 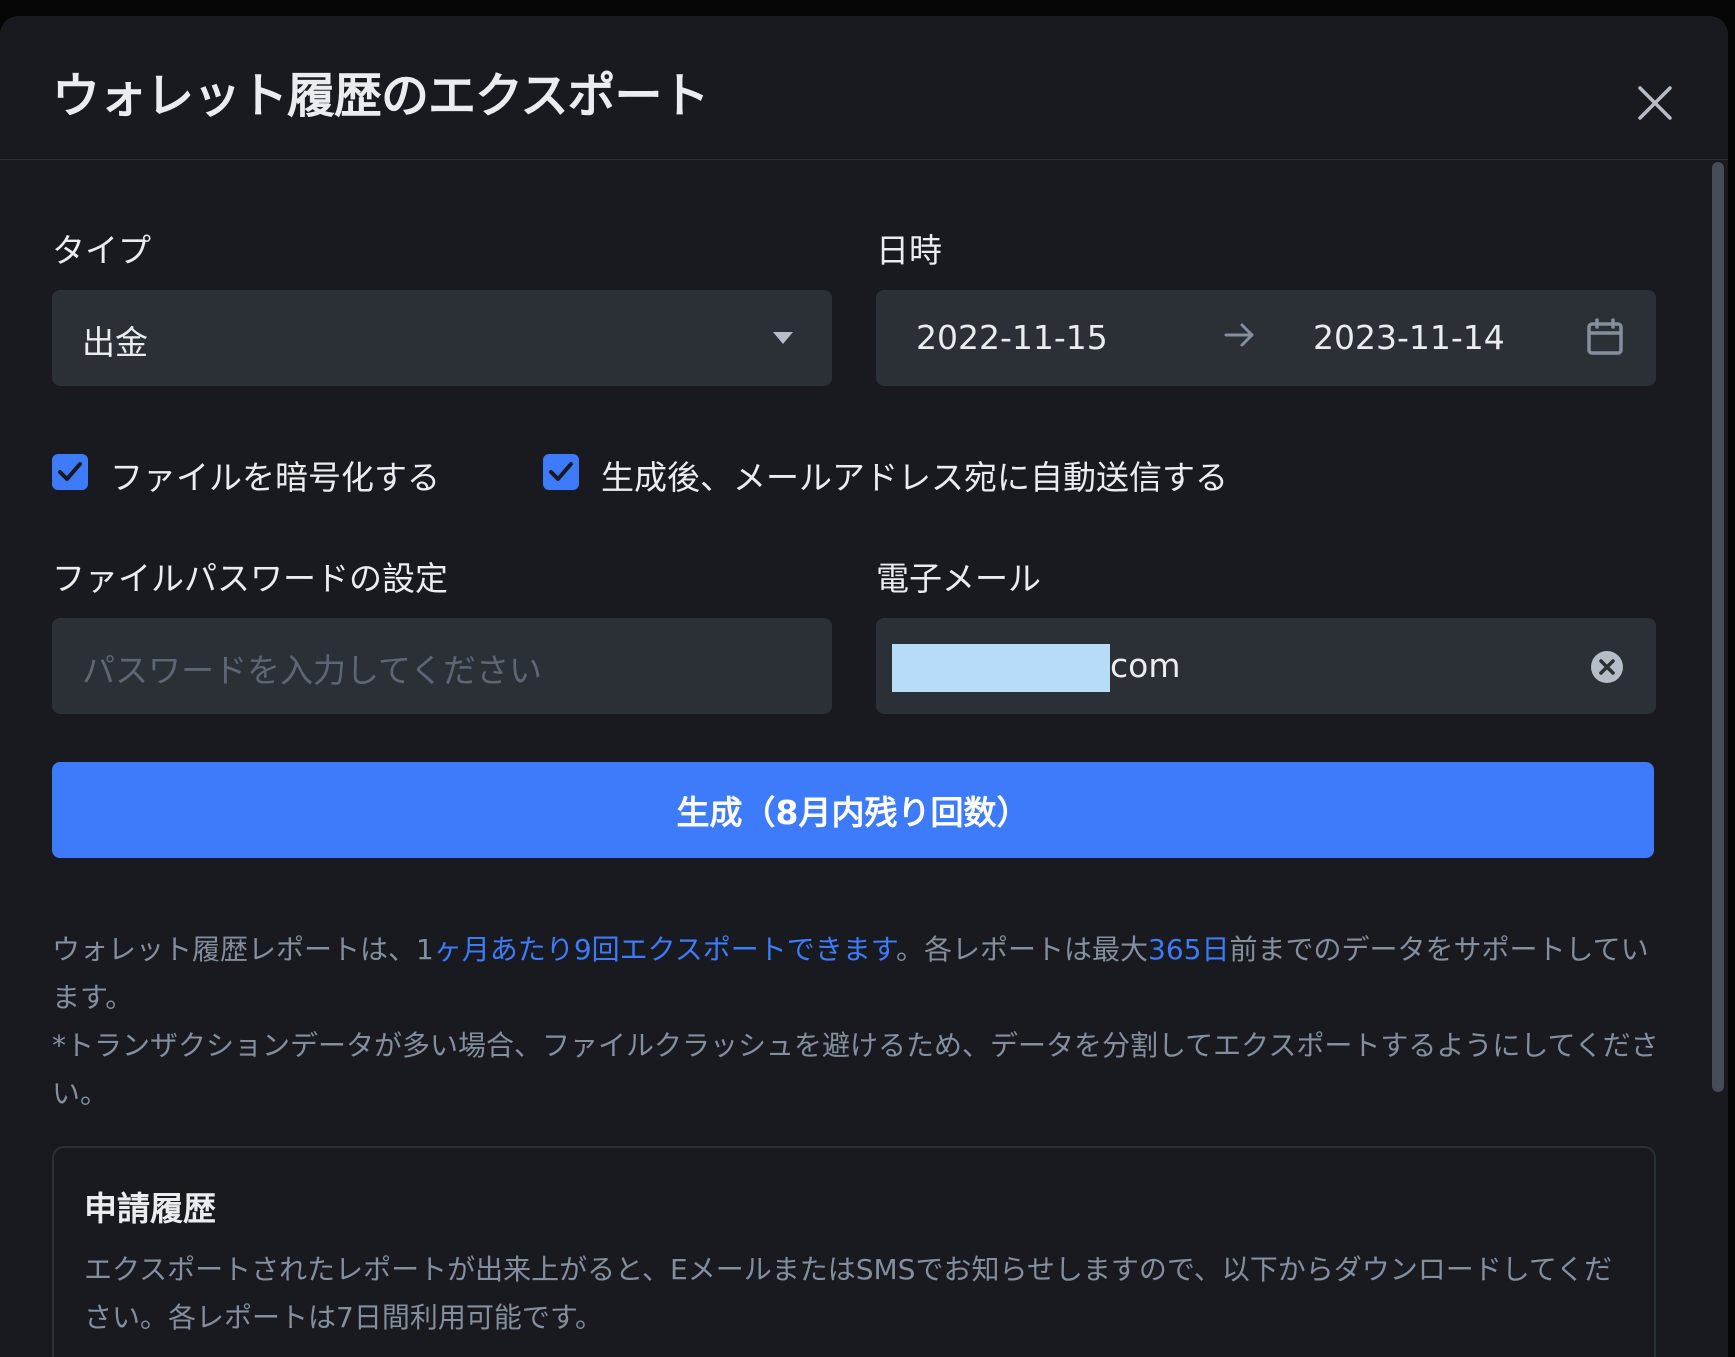 I want to click on arrow-right-icon, so click(x=1240, y=337).